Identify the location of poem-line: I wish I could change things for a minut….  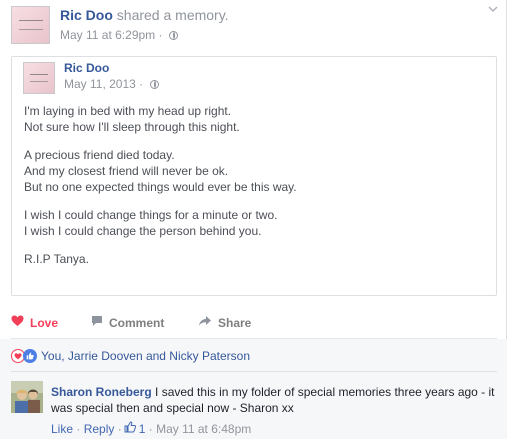
(151, 215).